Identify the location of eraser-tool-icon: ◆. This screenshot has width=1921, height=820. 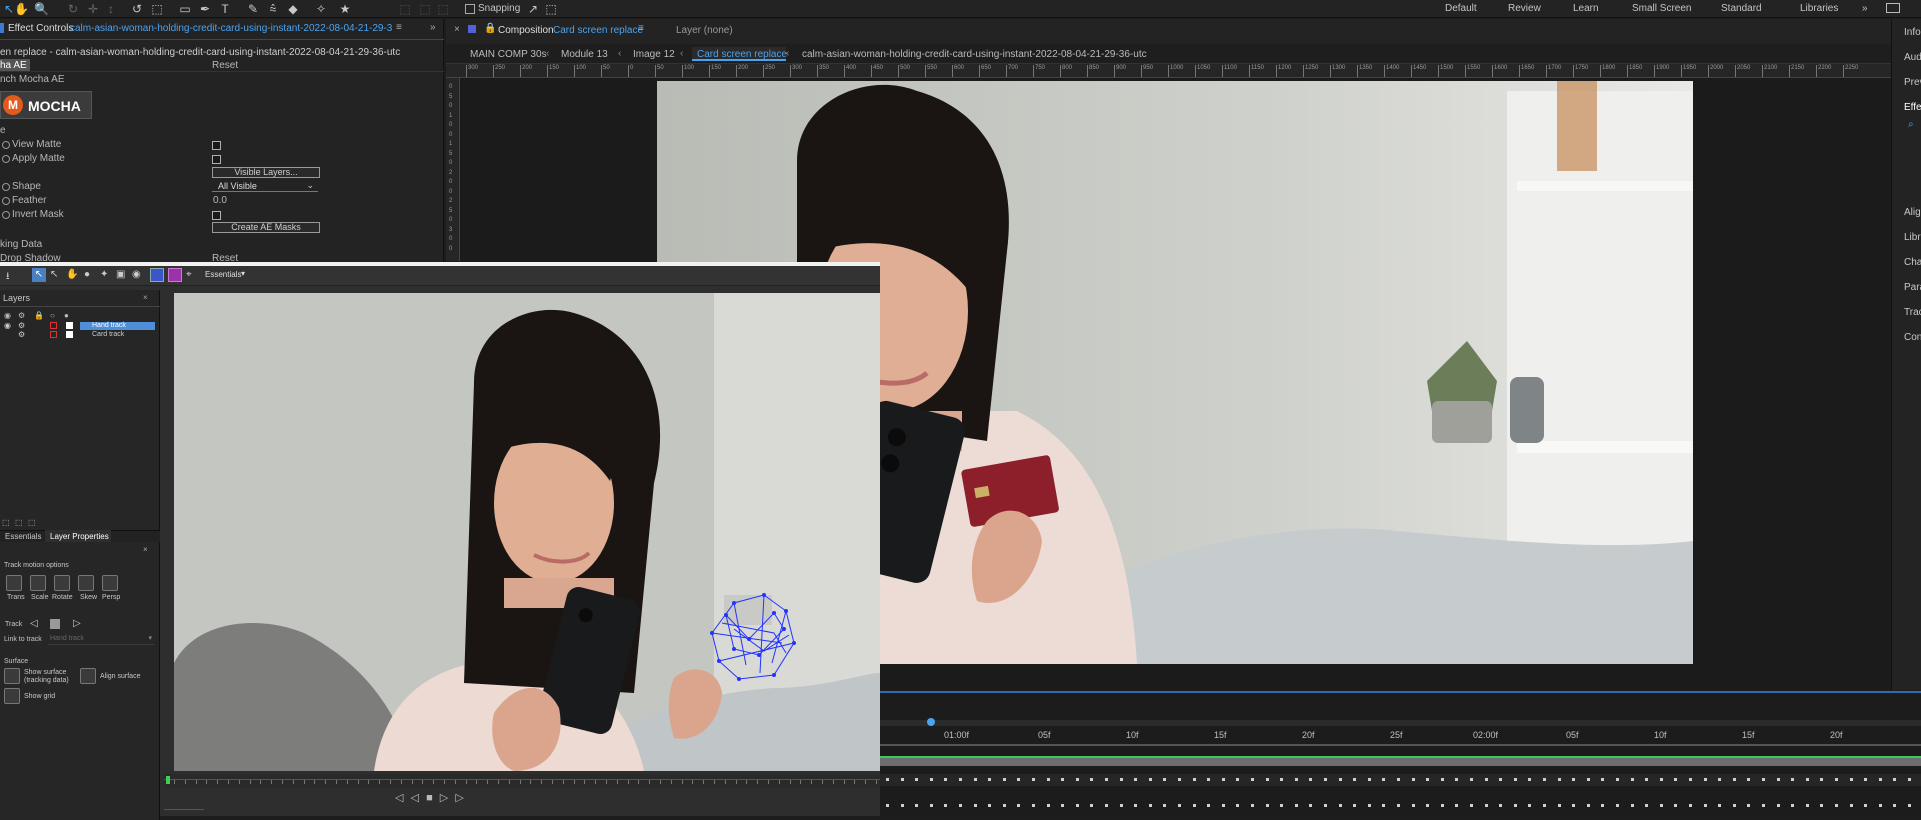
(293, 9).